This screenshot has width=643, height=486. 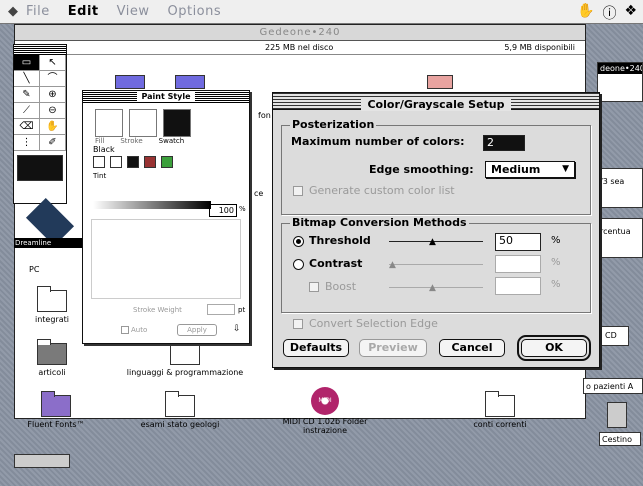 What do you see at coordinates (314, 287) in the screenshot?
I see `boost-checkbox` at bounding box center [314, 287].